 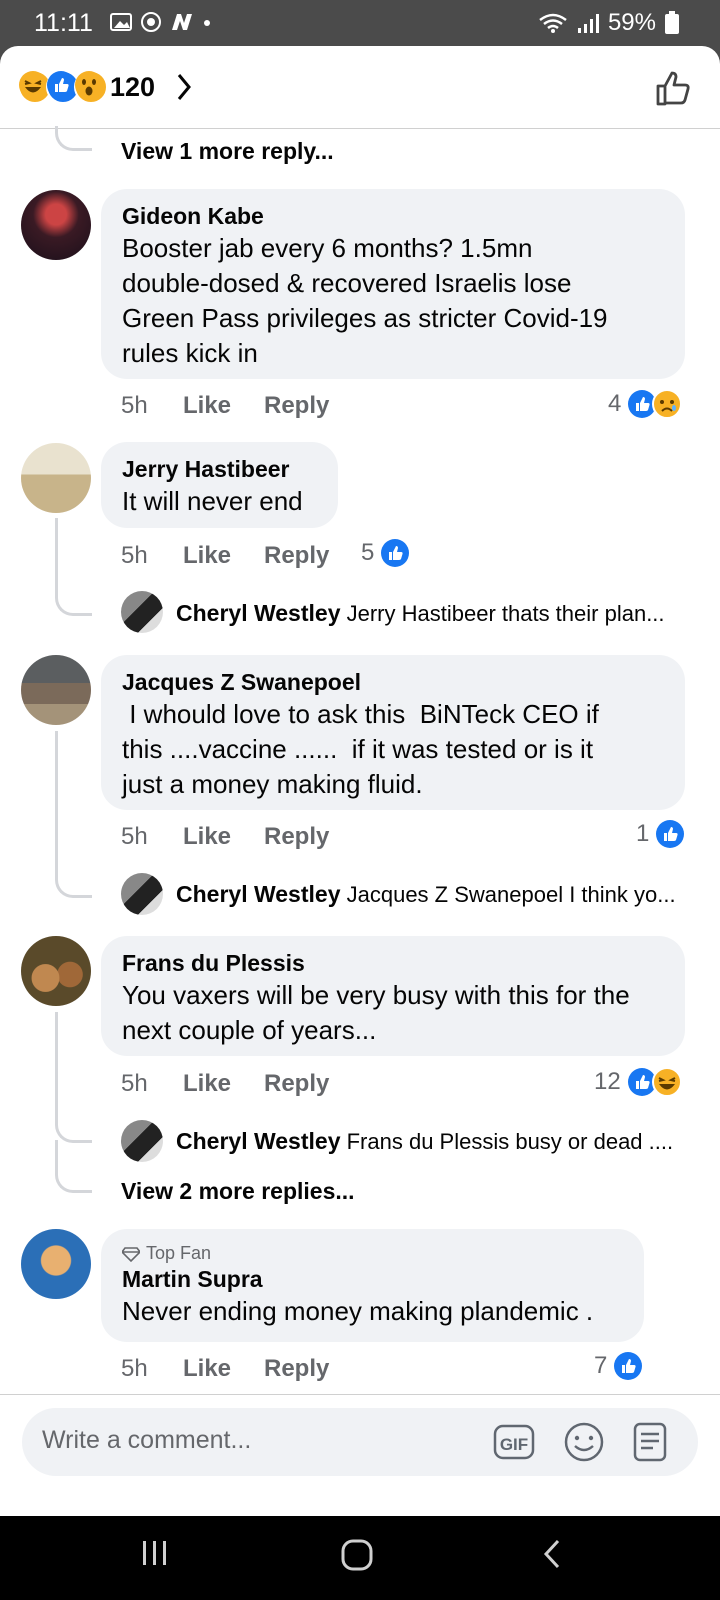 I want to click on comment-reactions: 5, so click(x=385, y=553).